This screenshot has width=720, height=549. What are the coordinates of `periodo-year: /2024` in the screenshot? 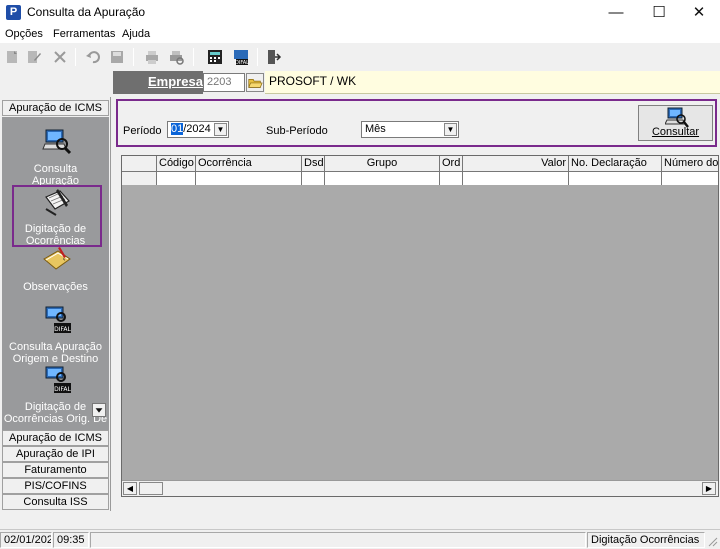 It's located at (197, 129).